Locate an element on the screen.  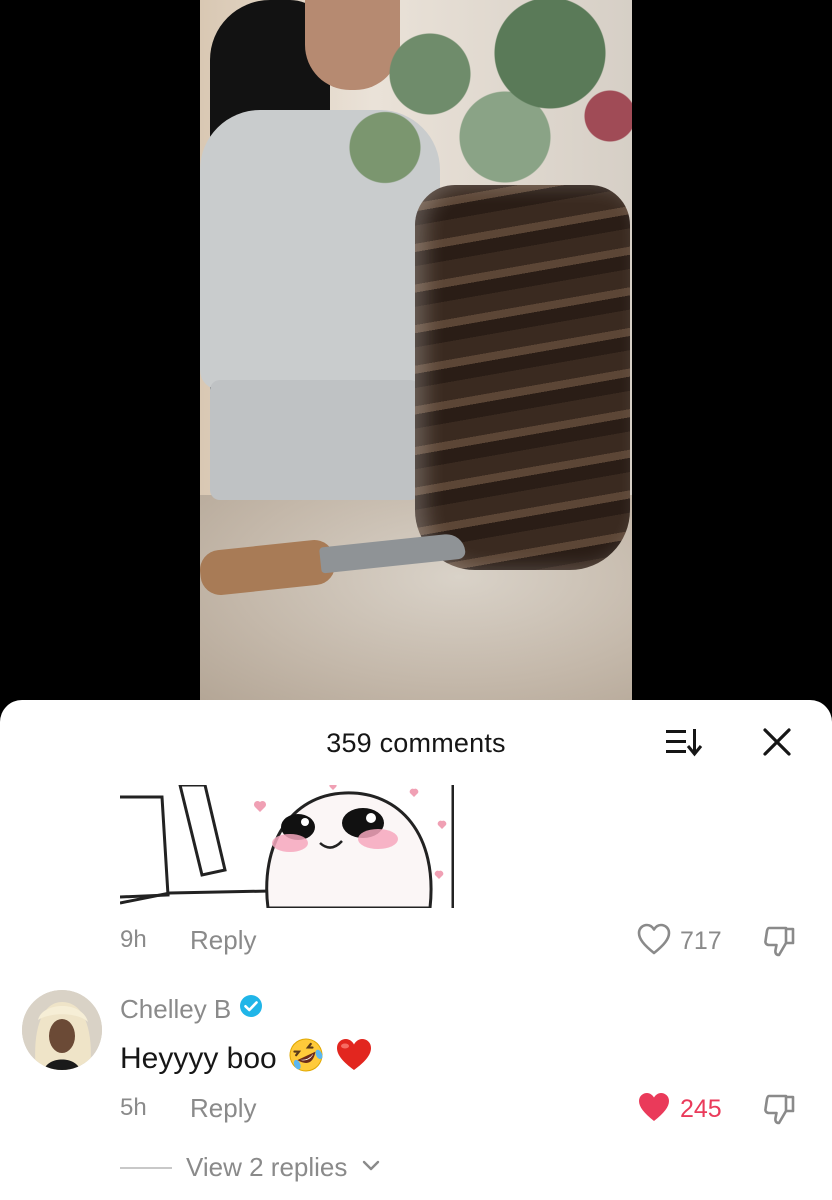
video-flower-bouquet is located at coordinates (486, 100).